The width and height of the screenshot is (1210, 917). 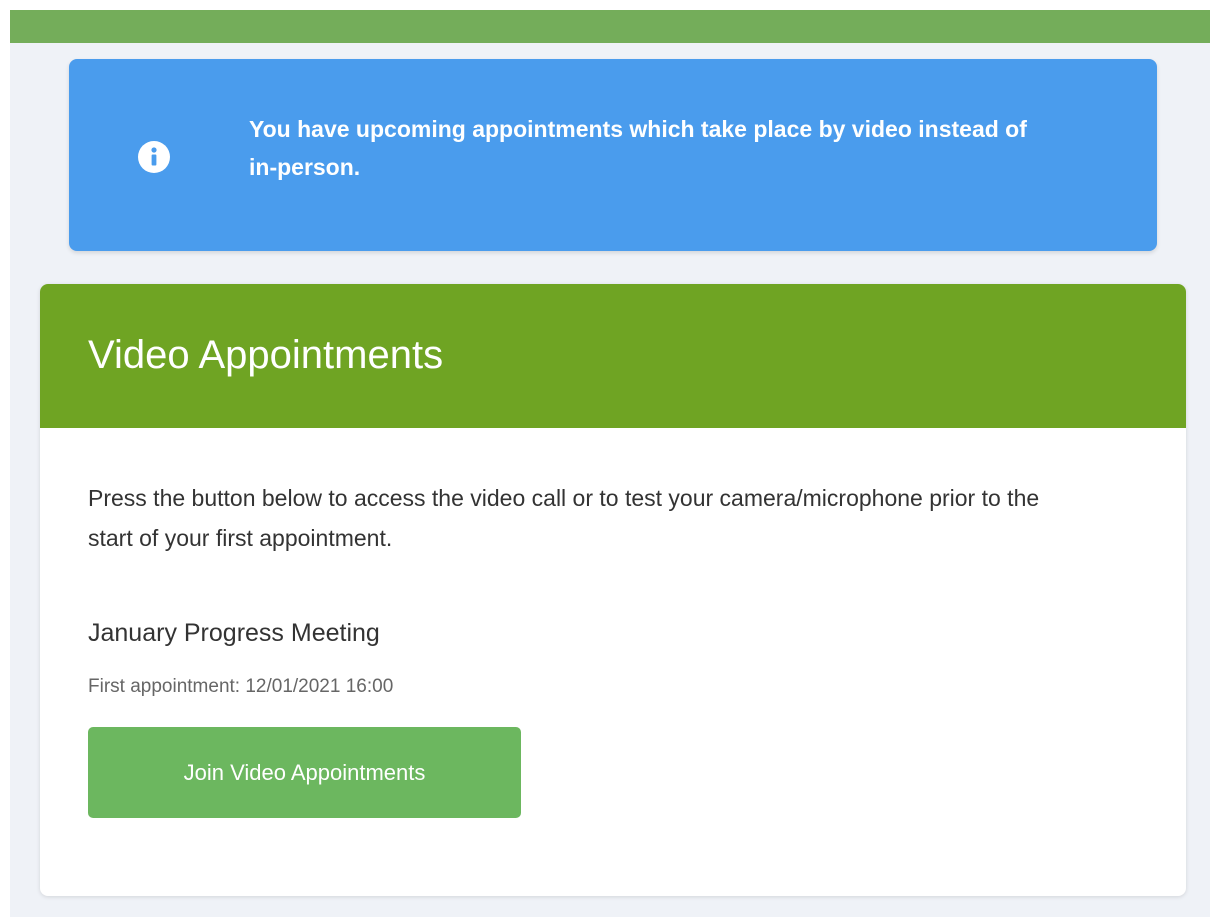 What do you see at coordinates (234, 633) in the screenshot?
I see `meeting-title: January Progress Meeting` at bounding box center [234, 633].